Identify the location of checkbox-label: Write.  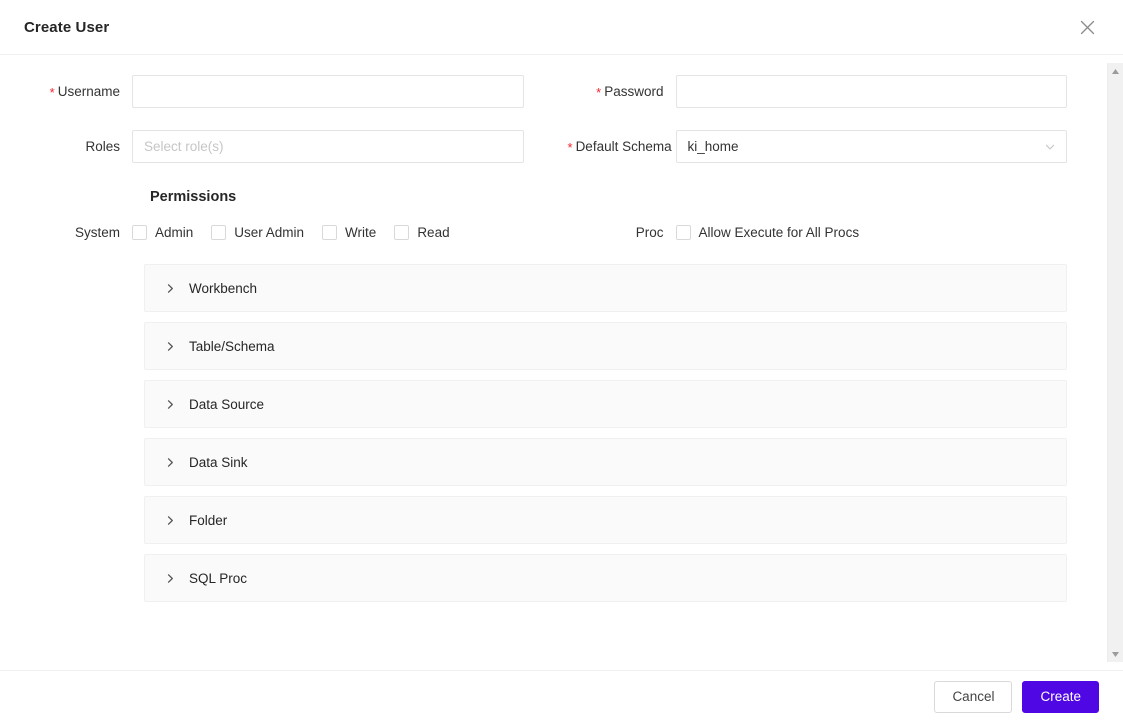
(361, 232).